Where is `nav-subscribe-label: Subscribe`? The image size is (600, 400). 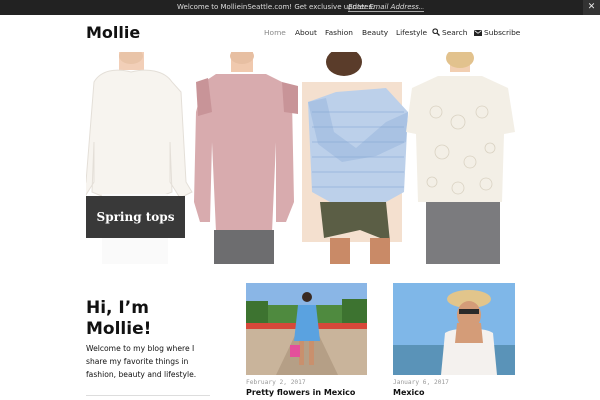 nav-subscribe-label: Subscribe is located at coordinates (502, 32).